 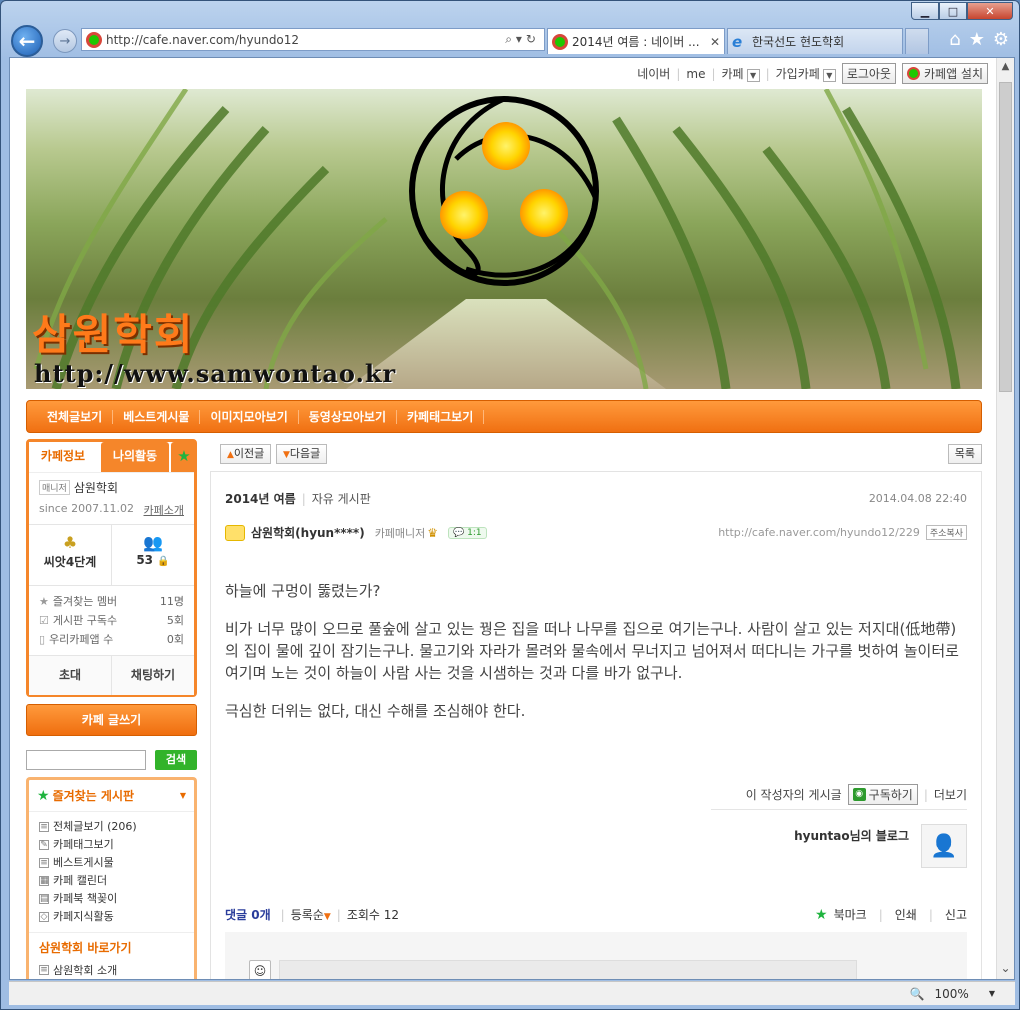 I want to click on board-item-all: ≡ 전체글보기 (206), so click(x=111, y=827).